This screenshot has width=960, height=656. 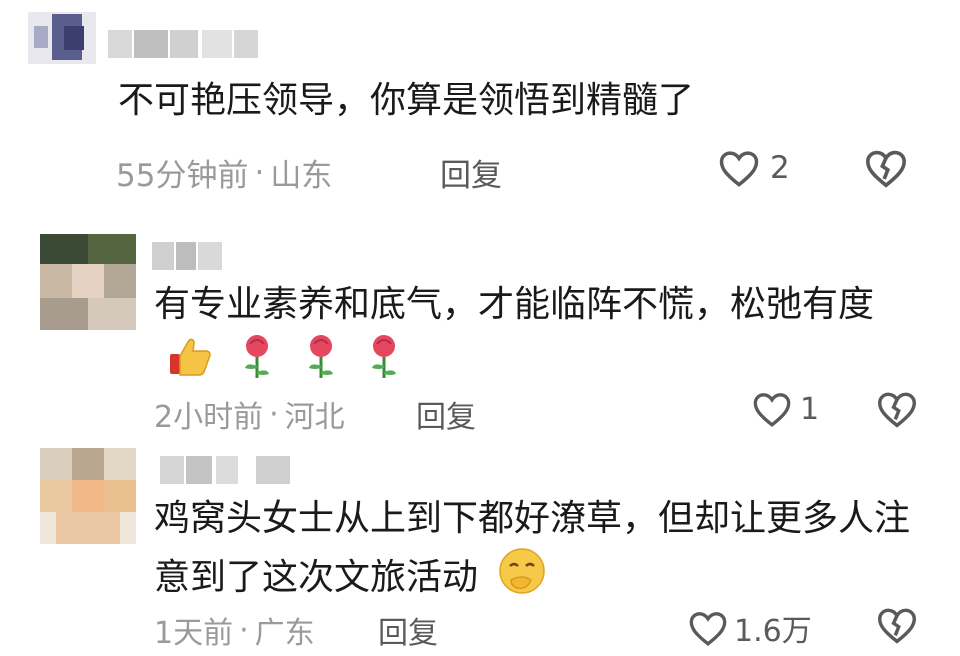 I want to click on location: 河北, so click(x=314, y=417).